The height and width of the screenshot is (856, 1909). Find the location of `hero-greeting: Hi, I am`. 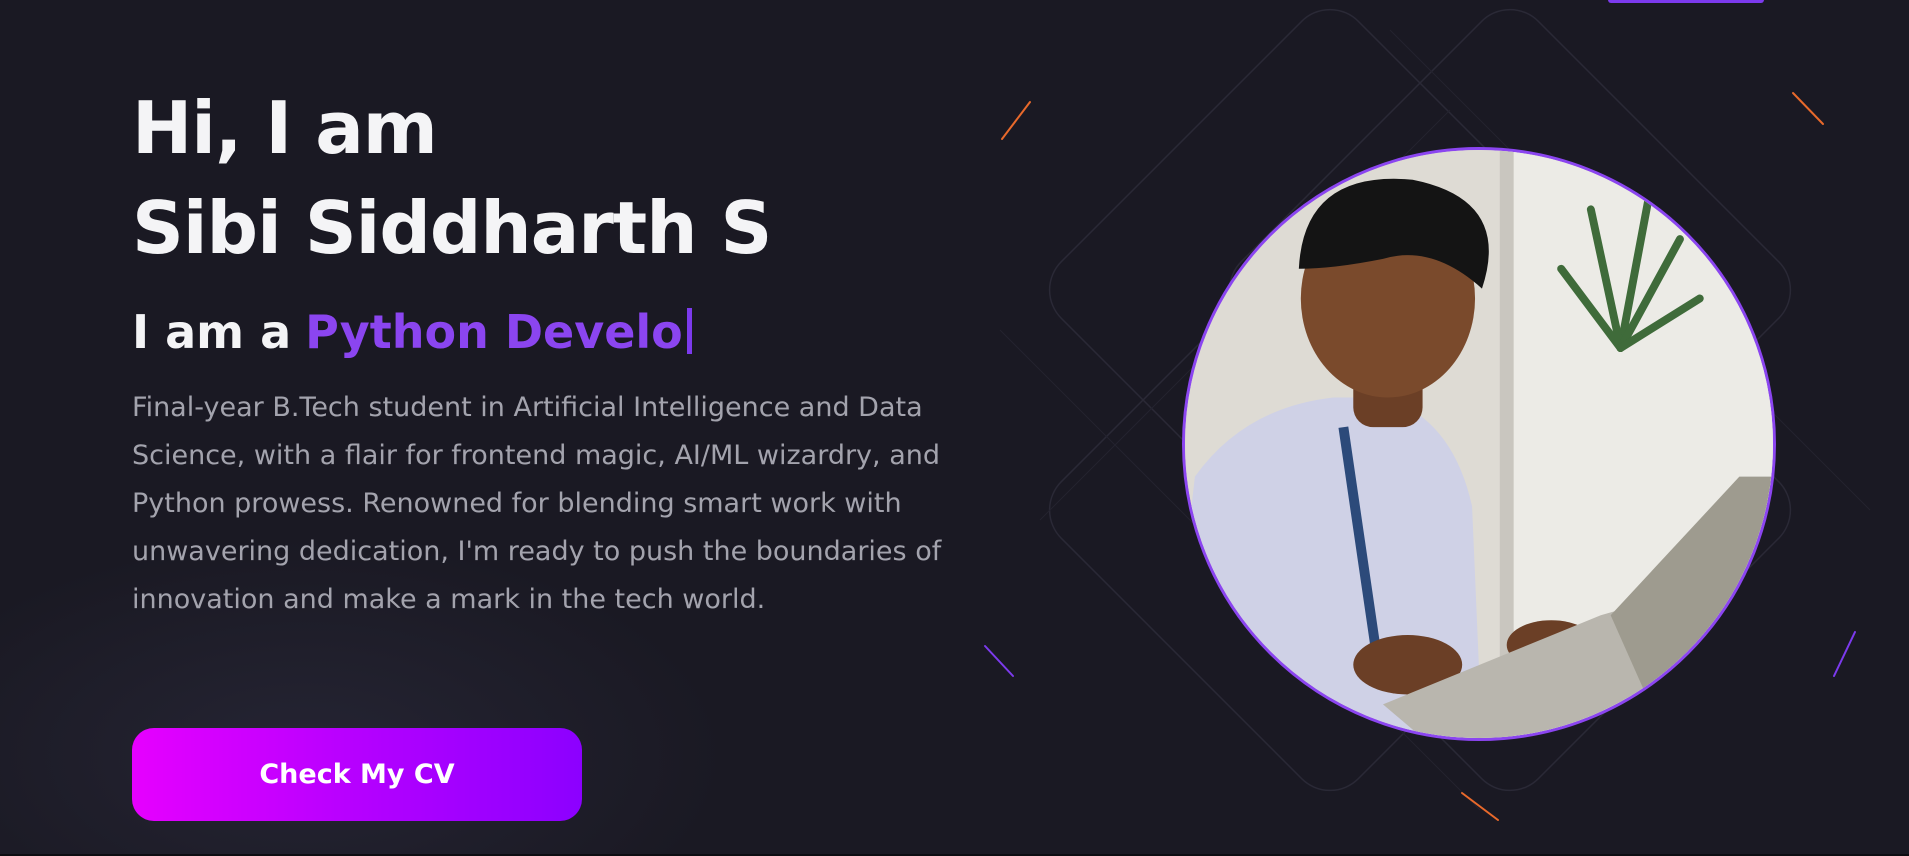

hero-greeting: Hi, I am is located at coordinates (285, 128).